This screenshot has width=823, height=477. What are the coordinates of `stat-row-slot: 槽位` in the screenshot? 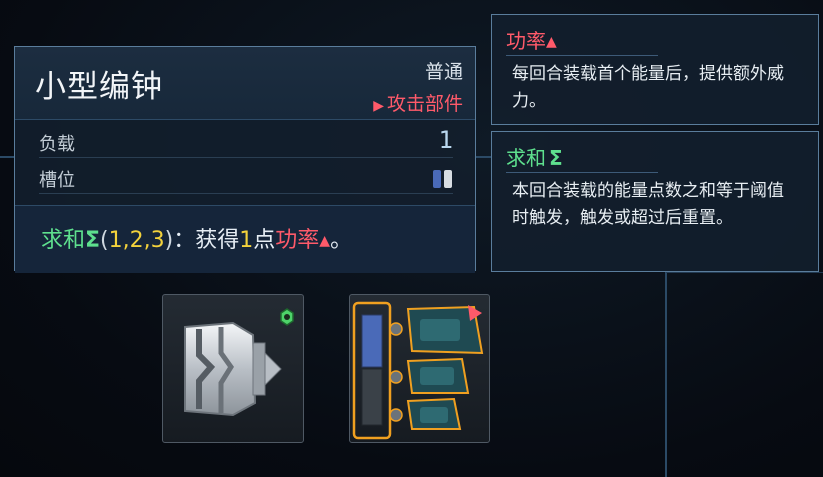 It's located at (246, 178).